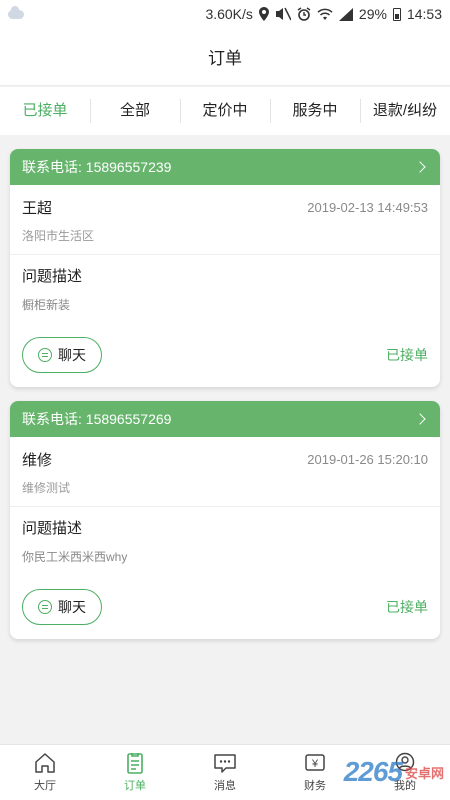 Image resolution: width=450 pixels, height=800 pixels. I want to click on wifi-icon, so click(325, 14).